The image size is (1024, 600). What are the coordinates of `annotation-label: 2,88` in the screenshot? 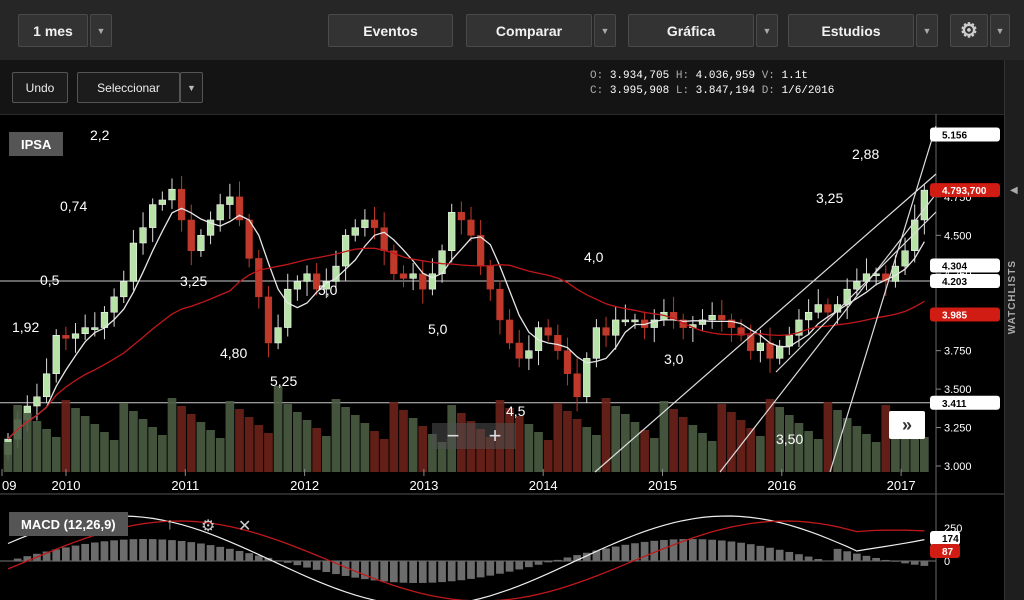 It's located at (865, 154).